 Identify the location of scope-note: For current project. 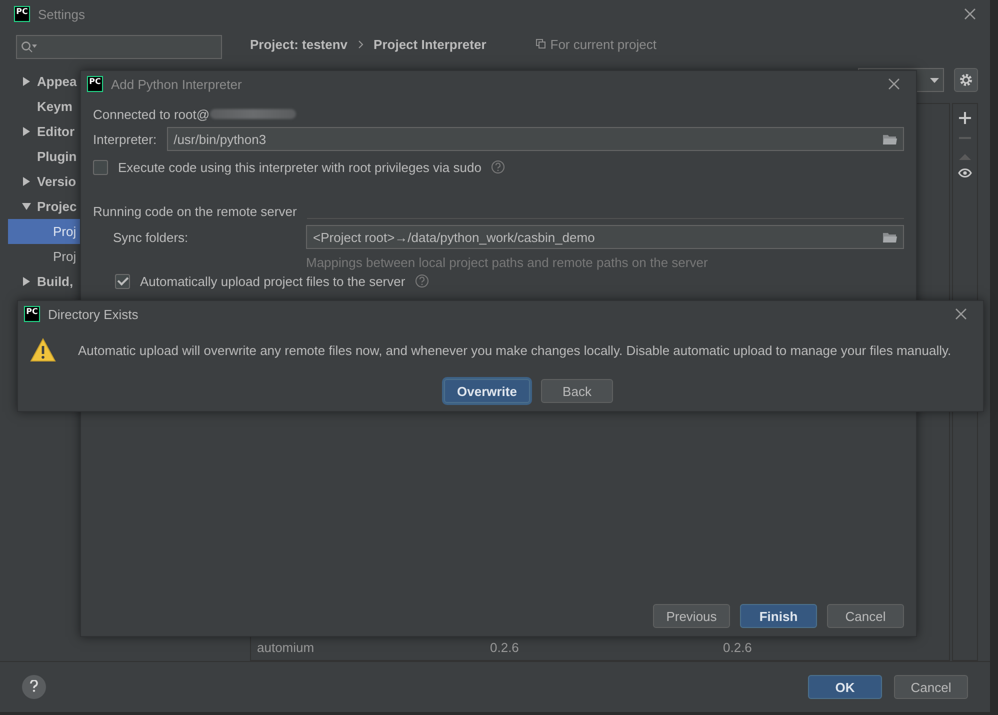
(603, 44).